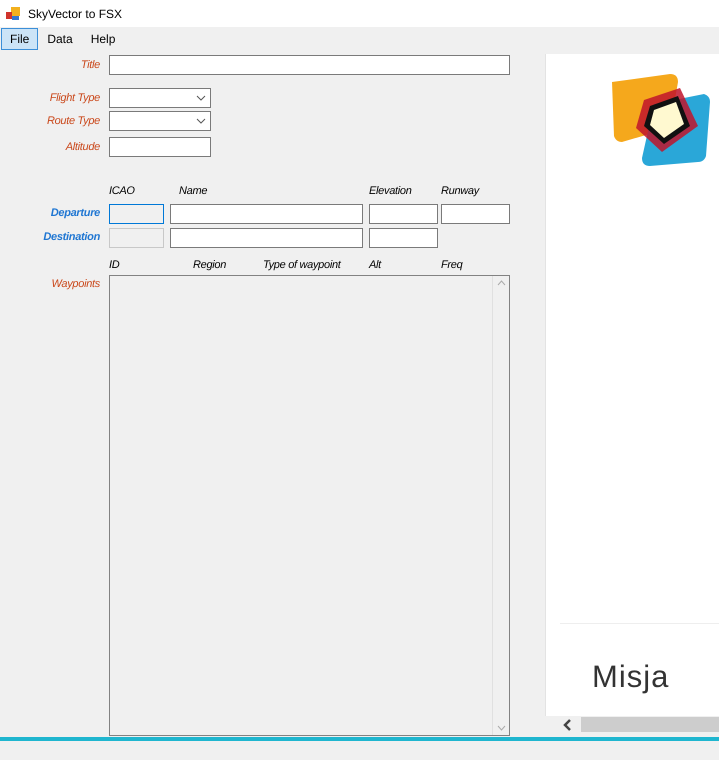 This screenshot has height=760, width=719. Describe the element at coordinates (210, 265) in the screenshot. I see `column-header: Region` at that location.